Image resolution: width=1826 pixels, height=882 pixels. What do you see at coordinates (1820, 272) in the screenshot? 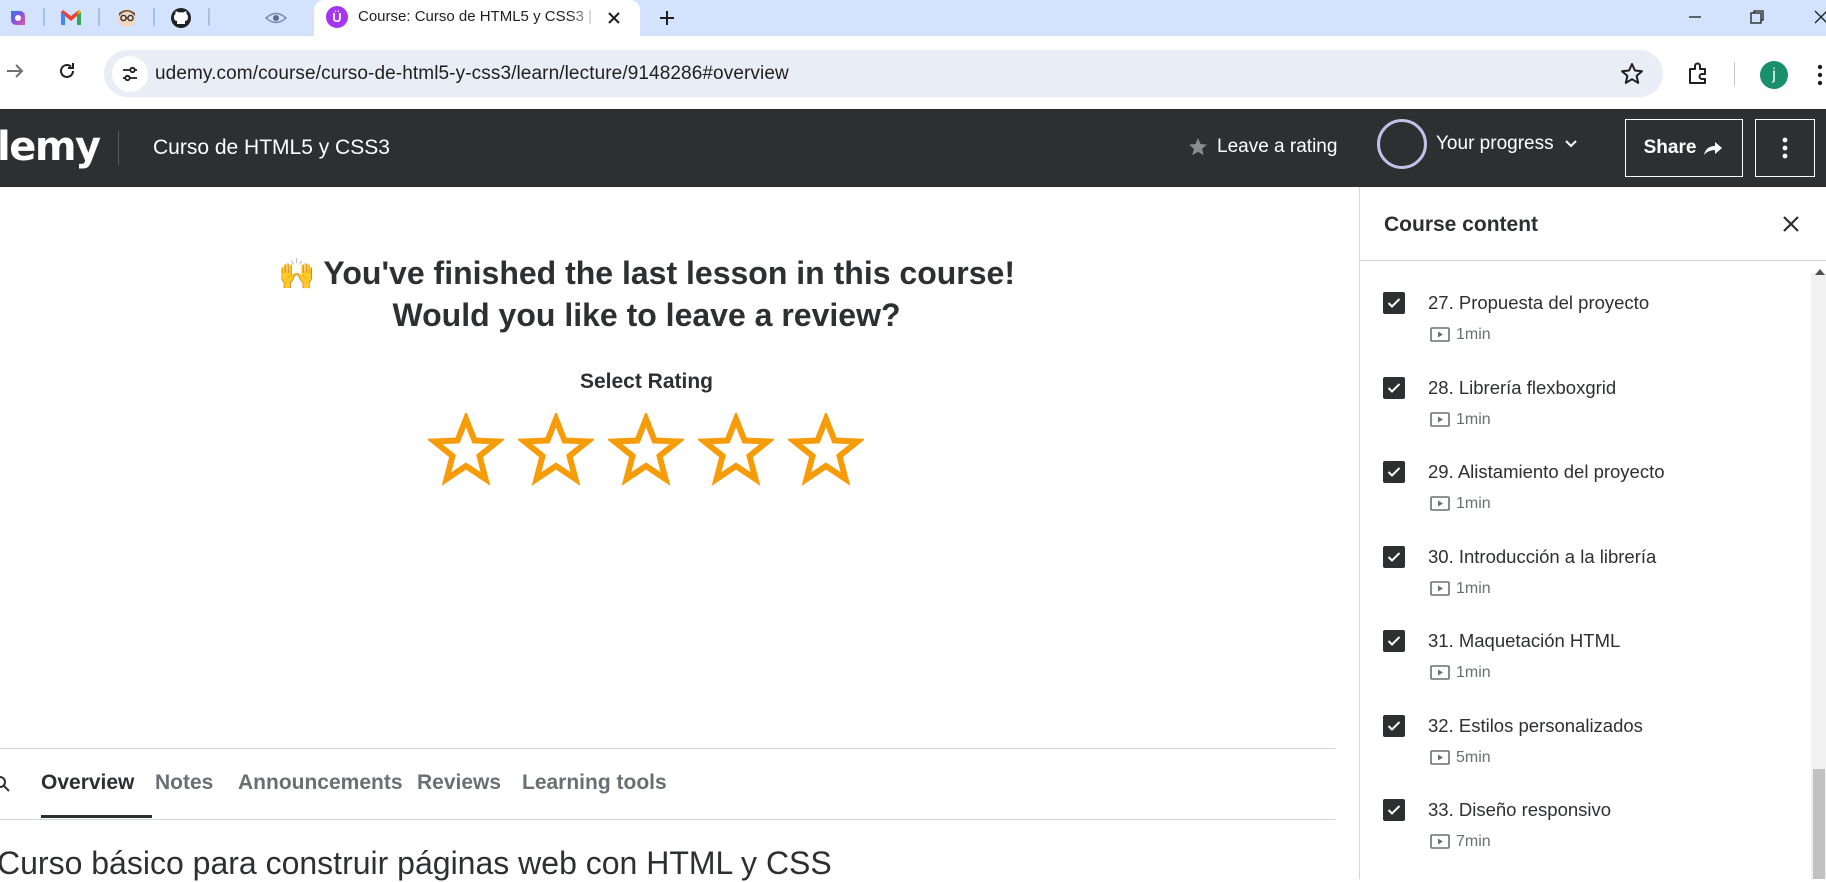
I see `scroll-up-arrow` at bounding box center [1820, 272].